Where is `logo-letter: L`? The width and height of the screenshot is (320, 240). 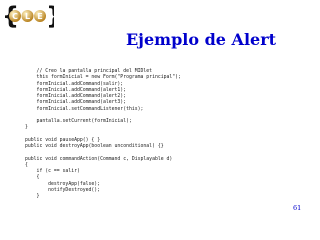
logo-letter: L is located at coordinates (27, 16).